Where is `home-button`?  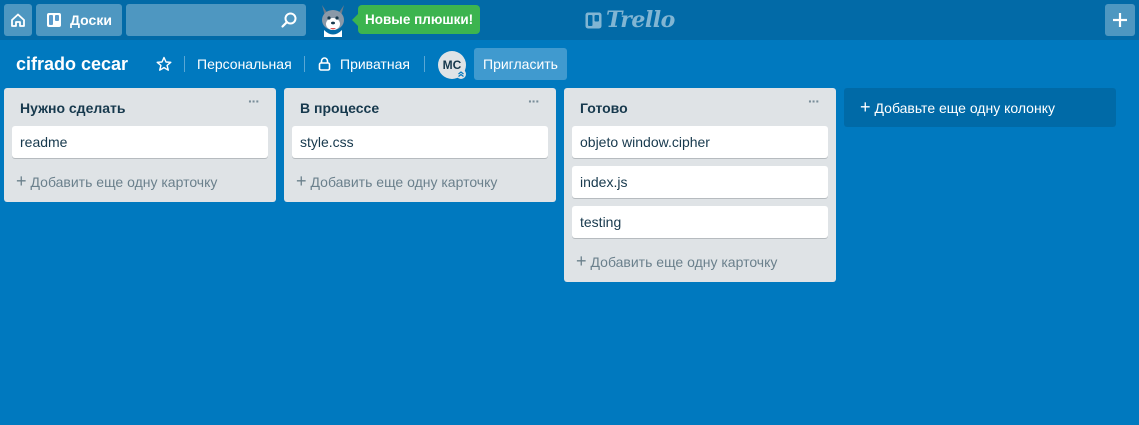 home-button is located at coordinates (18, 20).